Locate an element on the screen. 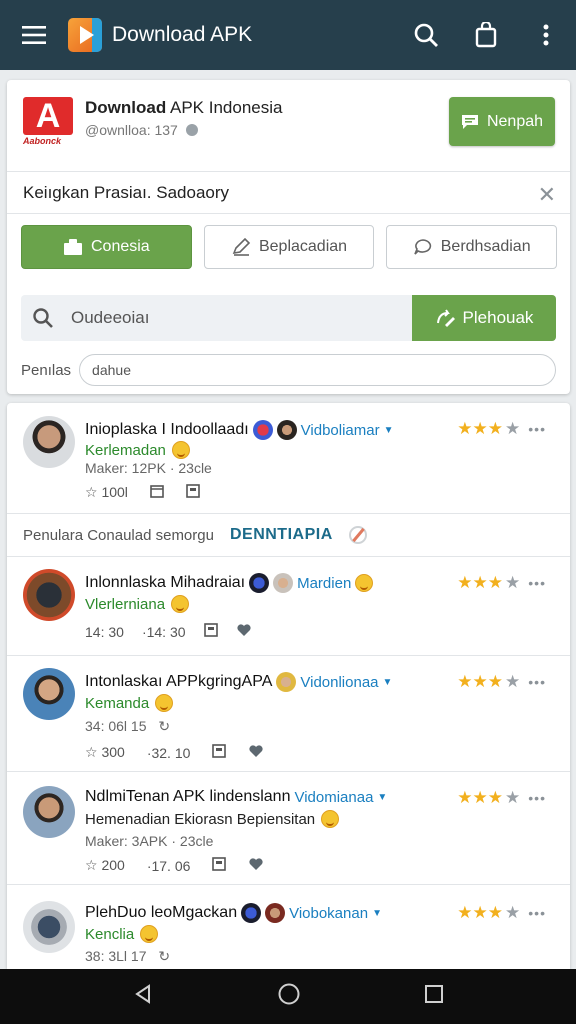 This screenshot has height=1024, width=576. star-outline-icon: ☆ 300 is located at coordinates (105, 752).